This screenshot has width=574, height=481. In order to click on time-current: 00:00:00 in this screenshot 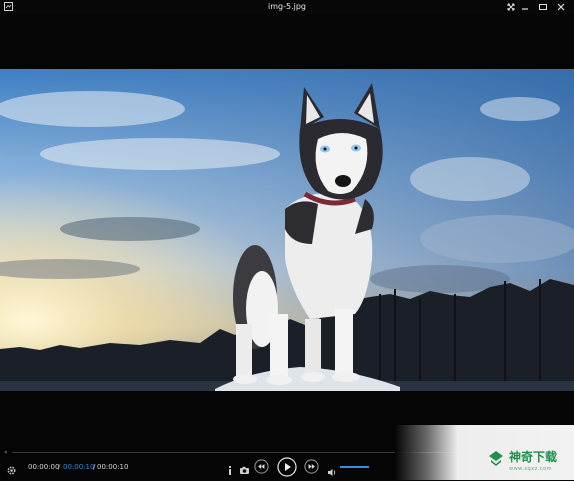, I will do `click(44, 467)`.